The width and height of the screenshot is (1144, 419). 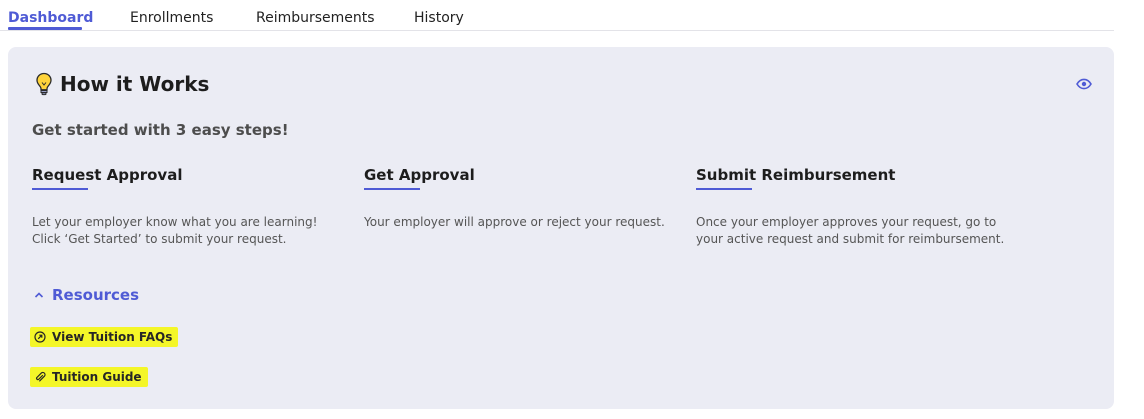 What do you see at coordinates (112, 337) in the screenshot?
I see `link-label: View Tuition FAQs` at bounding box center [112, 337].